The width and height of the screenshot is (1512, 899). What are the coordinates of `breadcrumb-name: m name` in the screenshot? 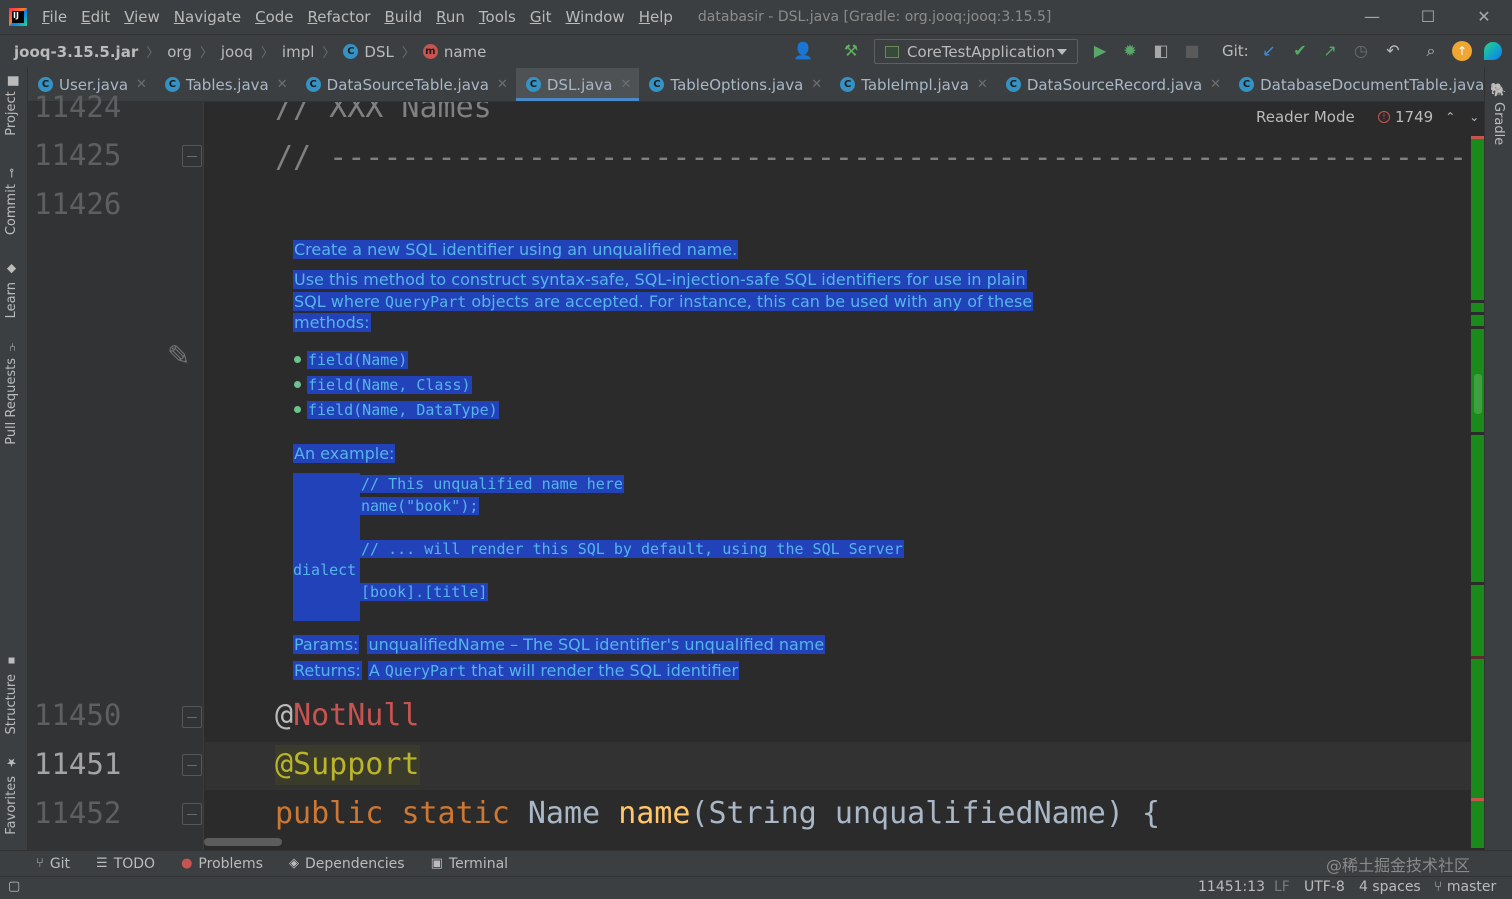 It's located at (454, 52).